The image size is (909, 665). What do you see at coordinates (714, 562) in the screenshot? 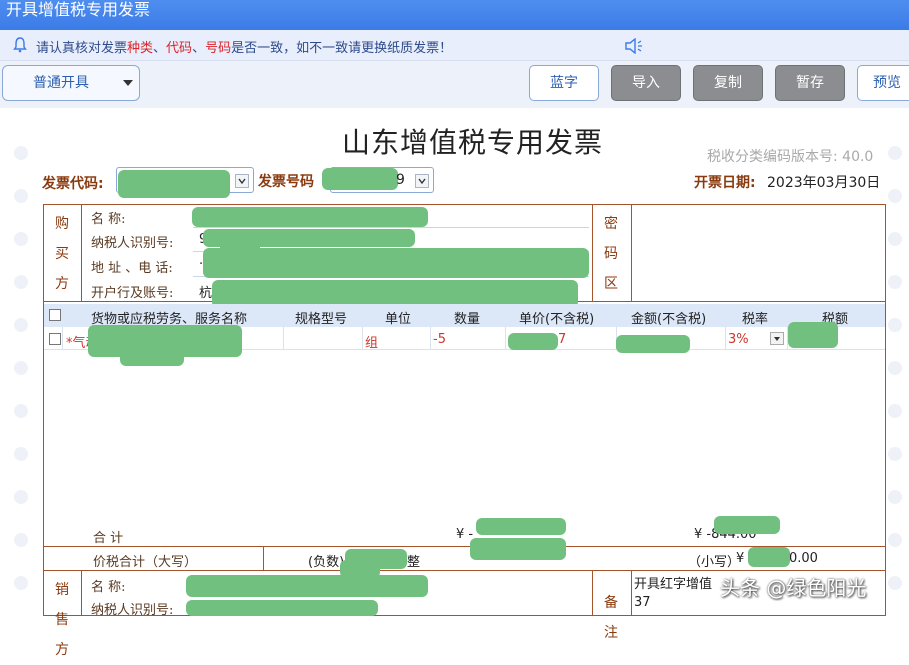
I see `price-tax-total-lower-label: （小写）` at bounding box center [714, 562].